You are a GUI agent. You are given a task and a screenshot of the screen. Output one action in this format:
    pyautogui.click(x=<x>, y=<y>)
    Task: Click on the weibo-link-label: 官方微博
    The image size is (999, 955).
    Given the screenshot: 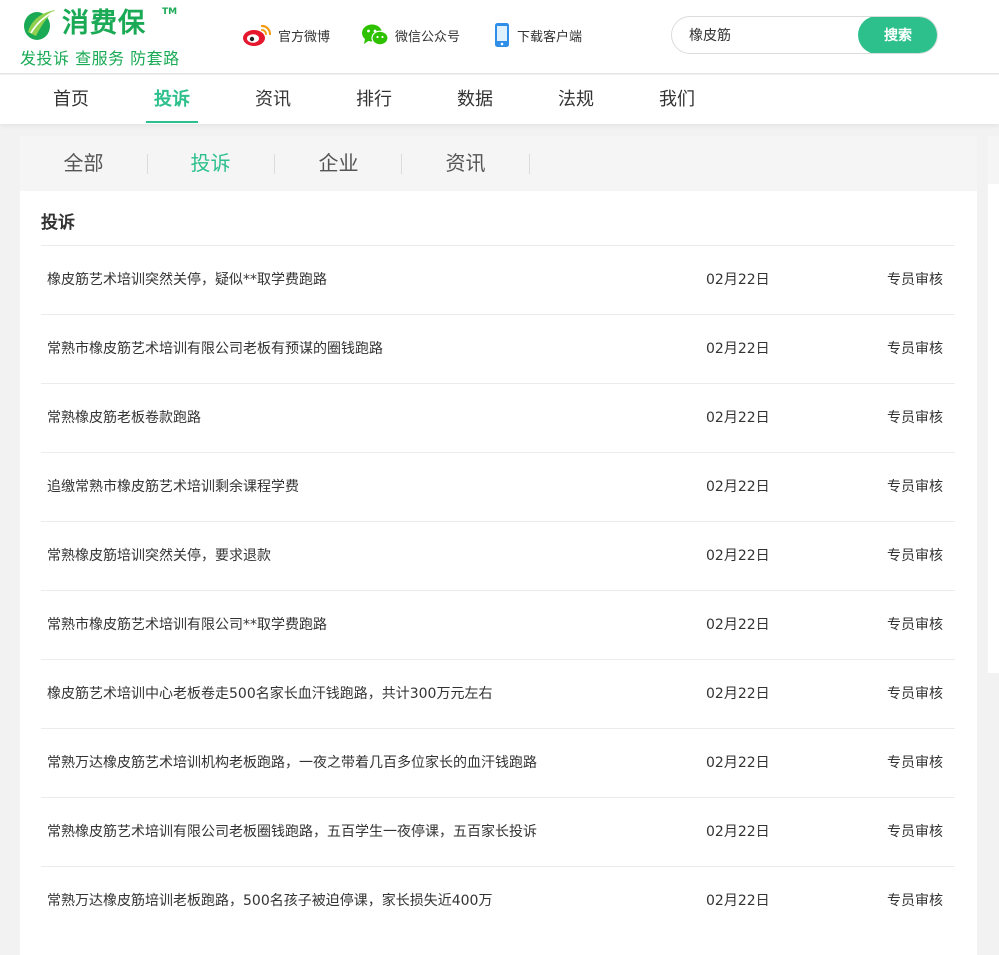 What is the action you would take?
    pyautogui.click(x=304, y=37)
    